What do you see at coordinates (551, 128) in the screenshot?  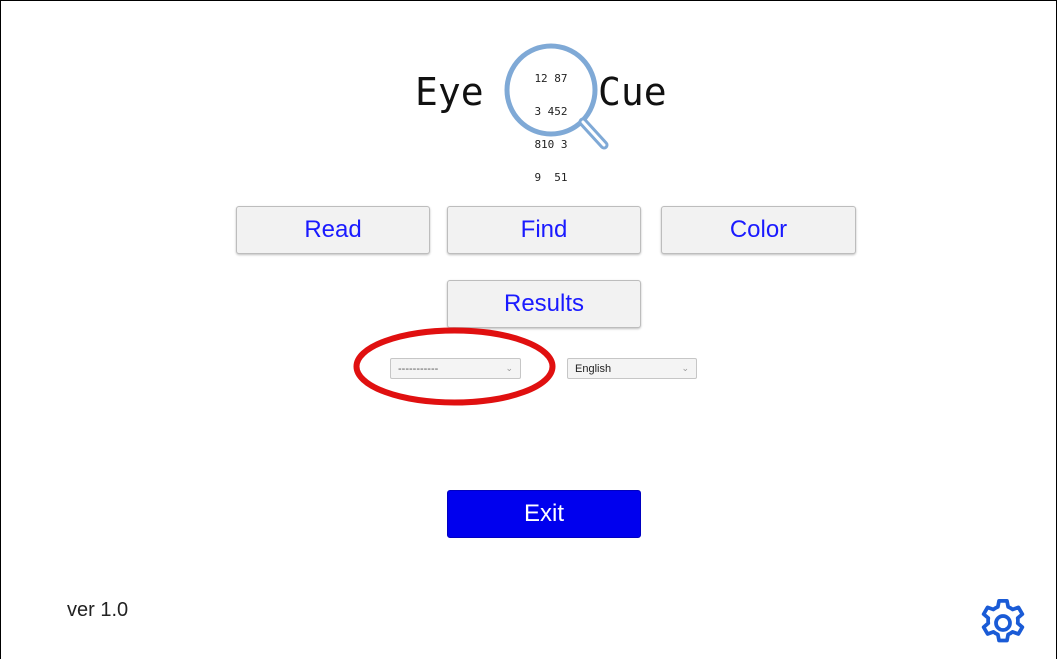 I see `logo-lens-digits: 12 87 3 452 810 3 9 51` at bounding box center [551, 128].